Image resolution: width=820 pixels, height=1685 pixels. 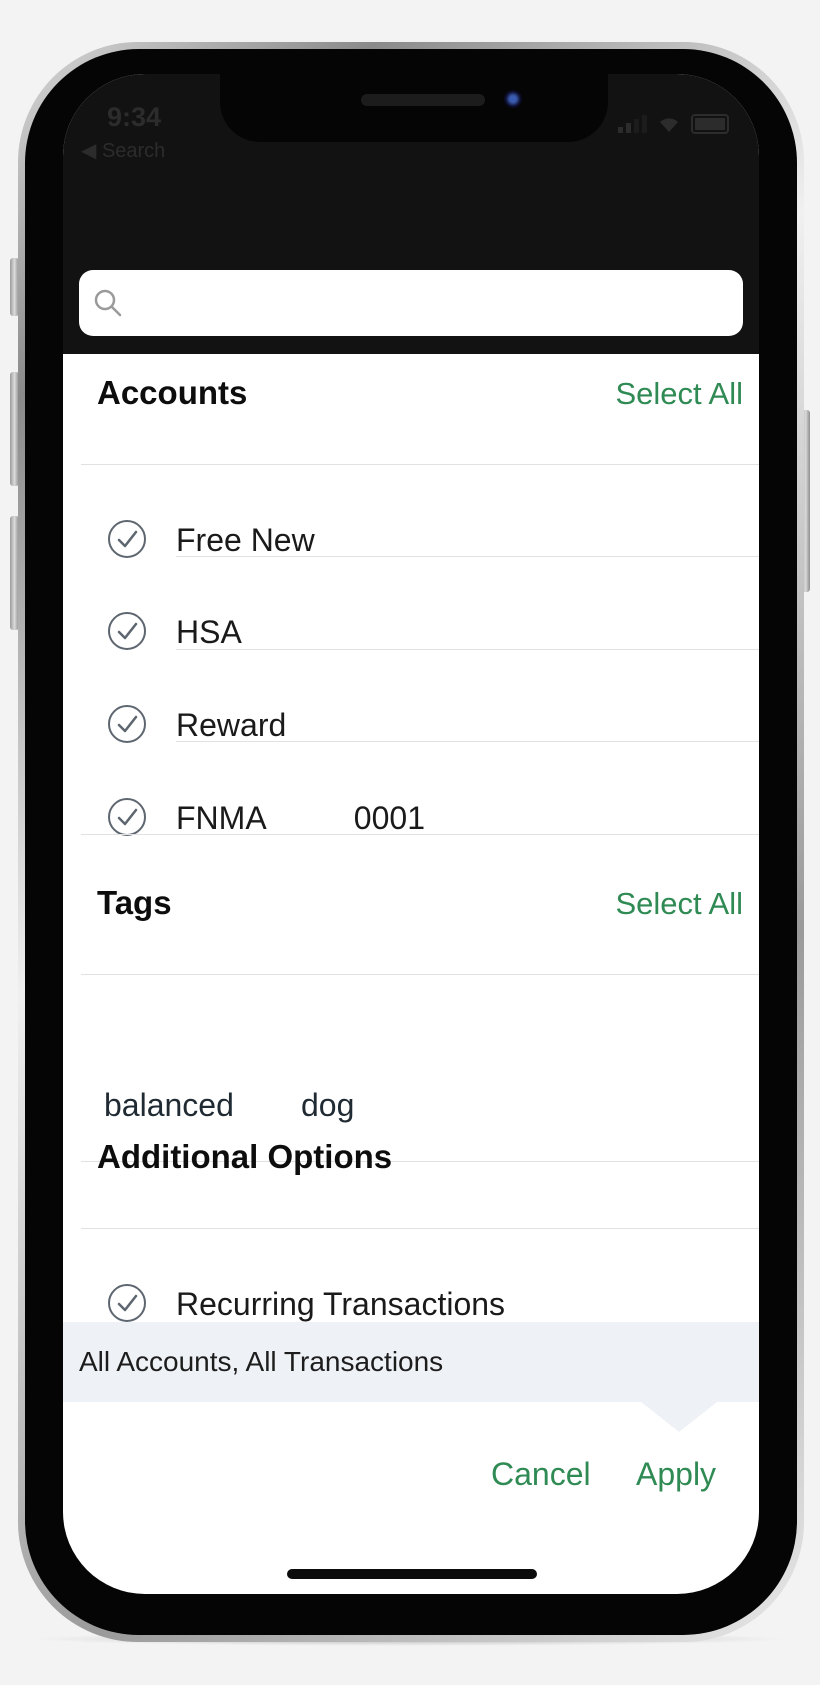 I want to click on account-label: HSA, so click(x=209, y=632).